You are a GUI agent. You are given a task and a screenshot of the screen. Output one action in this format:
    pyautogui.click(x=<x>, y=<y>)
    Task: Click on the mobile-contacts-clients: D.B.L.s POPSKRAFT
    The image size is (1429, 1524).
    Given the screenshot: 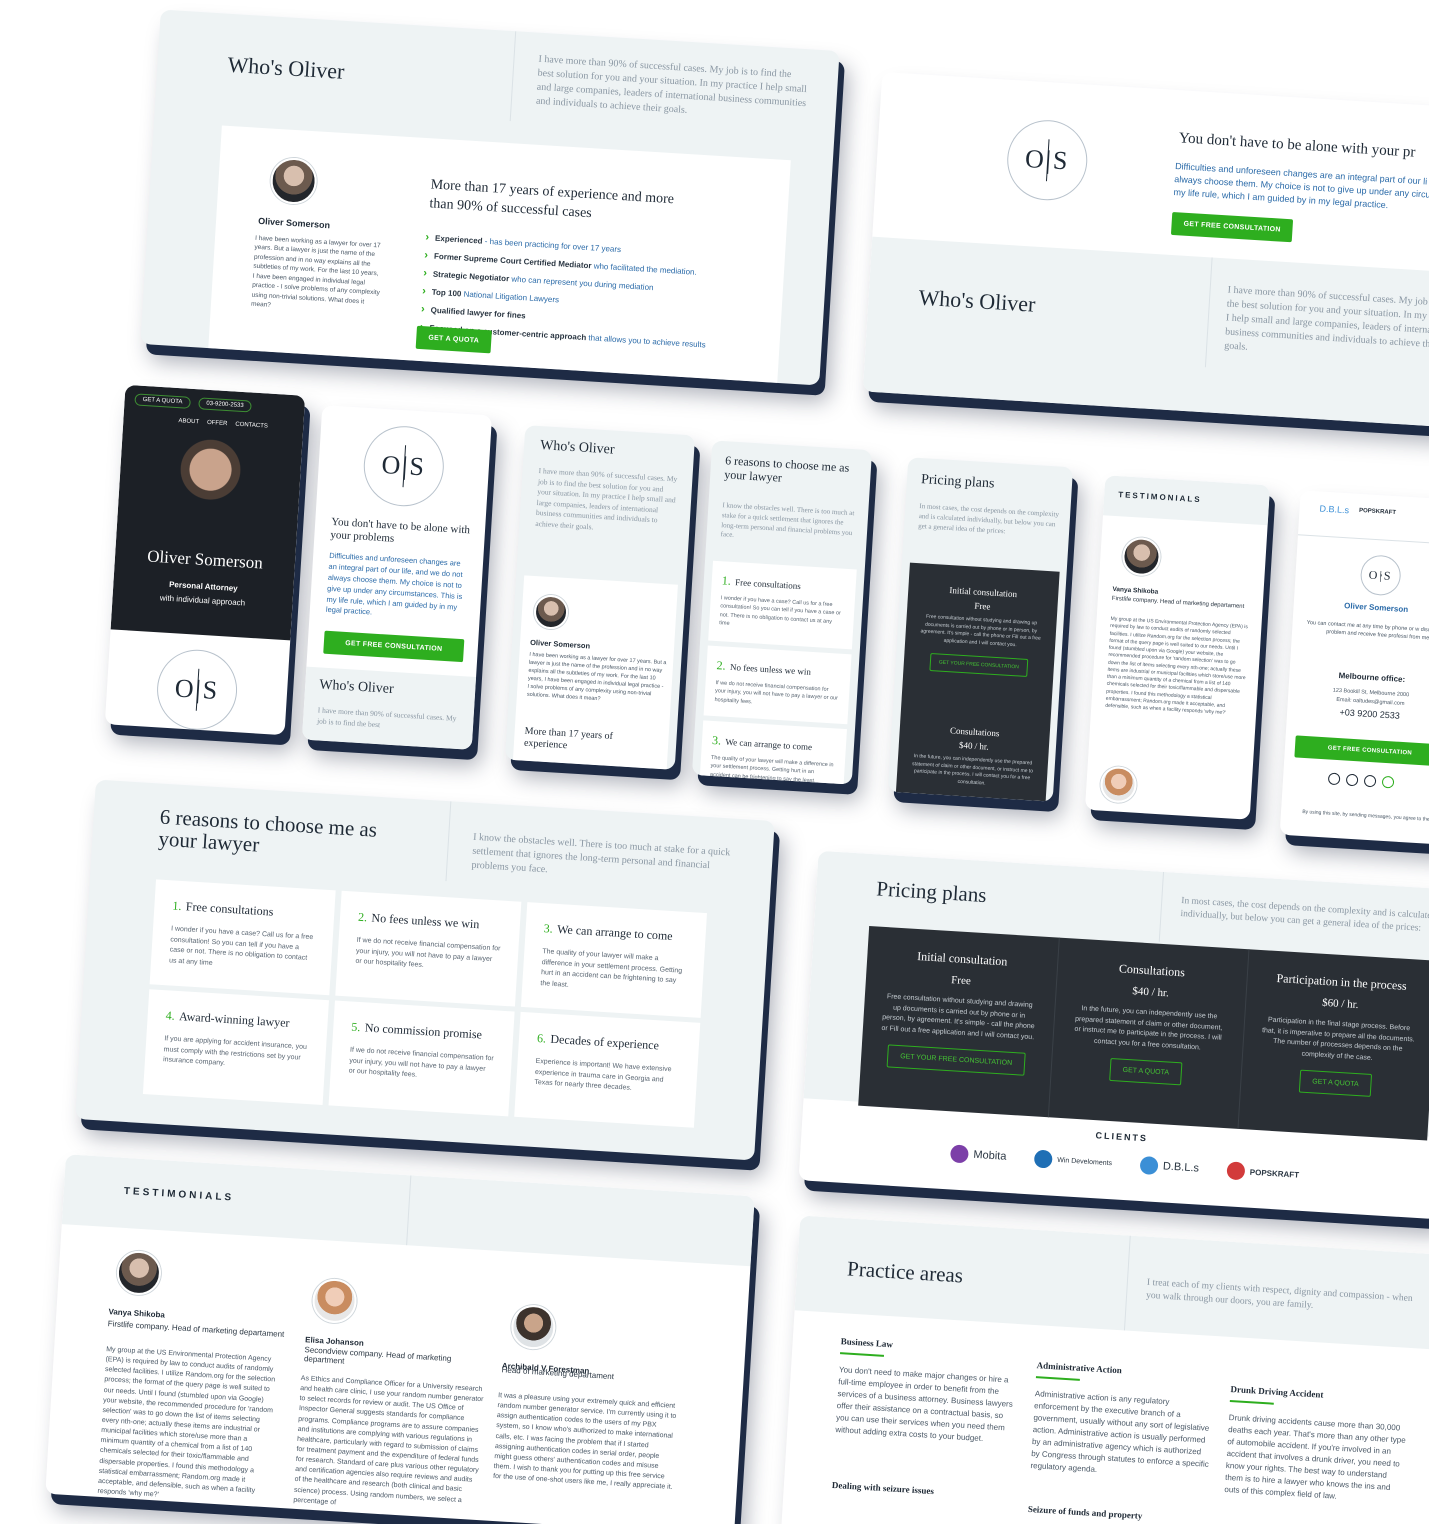 What is the action you would take?
    pyautogui.click(x=1357, y=510)
    